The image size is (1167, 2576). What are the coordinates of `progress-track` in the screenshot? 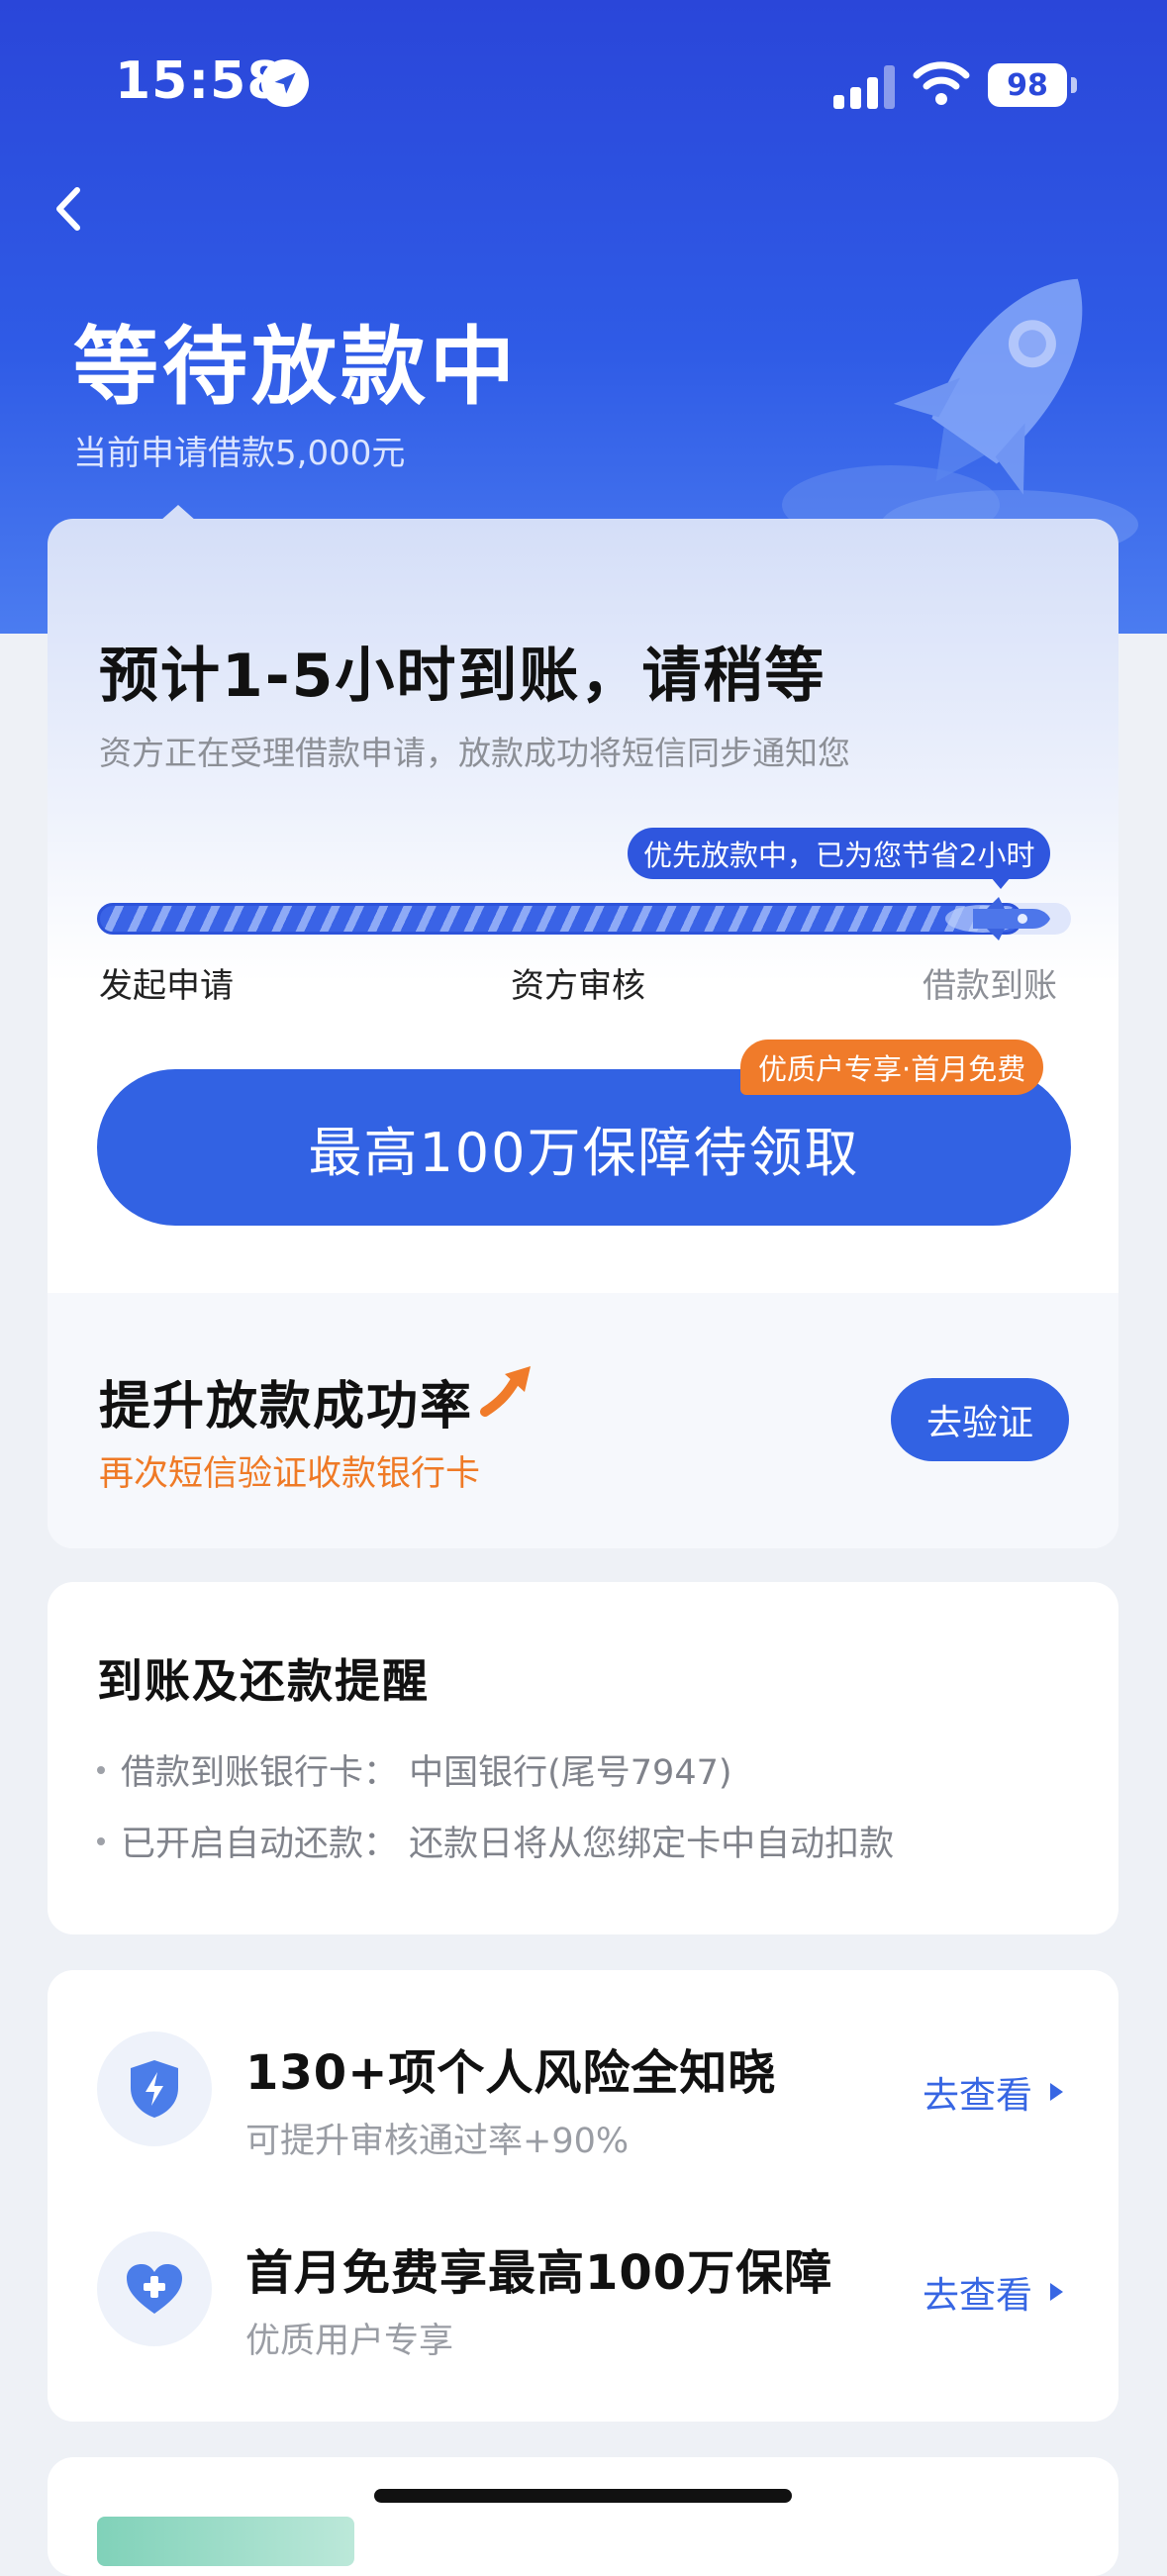 It's located at (584, 919).